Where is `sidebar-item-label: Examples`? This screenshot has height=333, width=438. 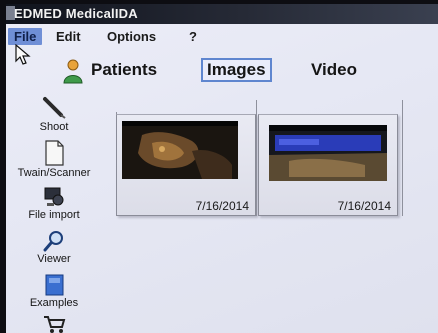
sidebar-item-label: Examples is located at coordinates (54, 303).